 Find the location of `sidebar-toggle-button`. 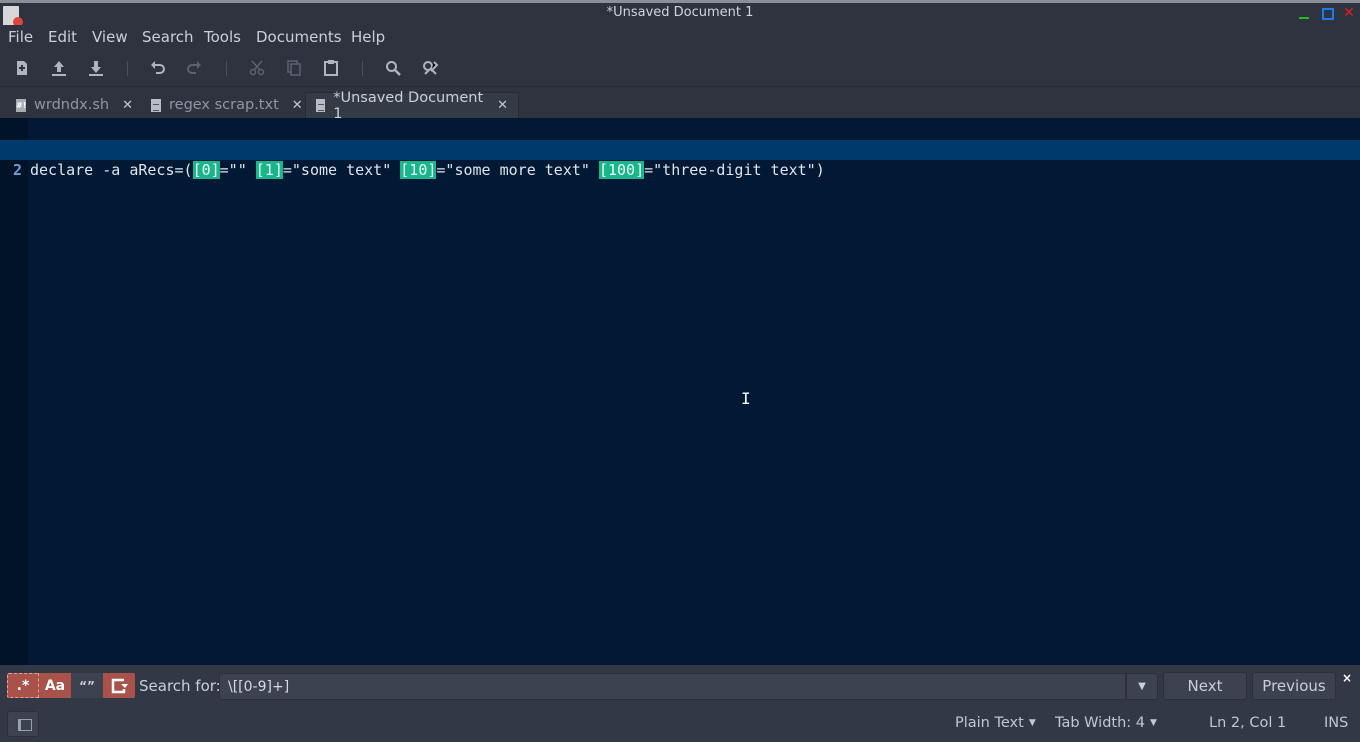

sidebar-toggle-button is located at coordinates (23, 724).